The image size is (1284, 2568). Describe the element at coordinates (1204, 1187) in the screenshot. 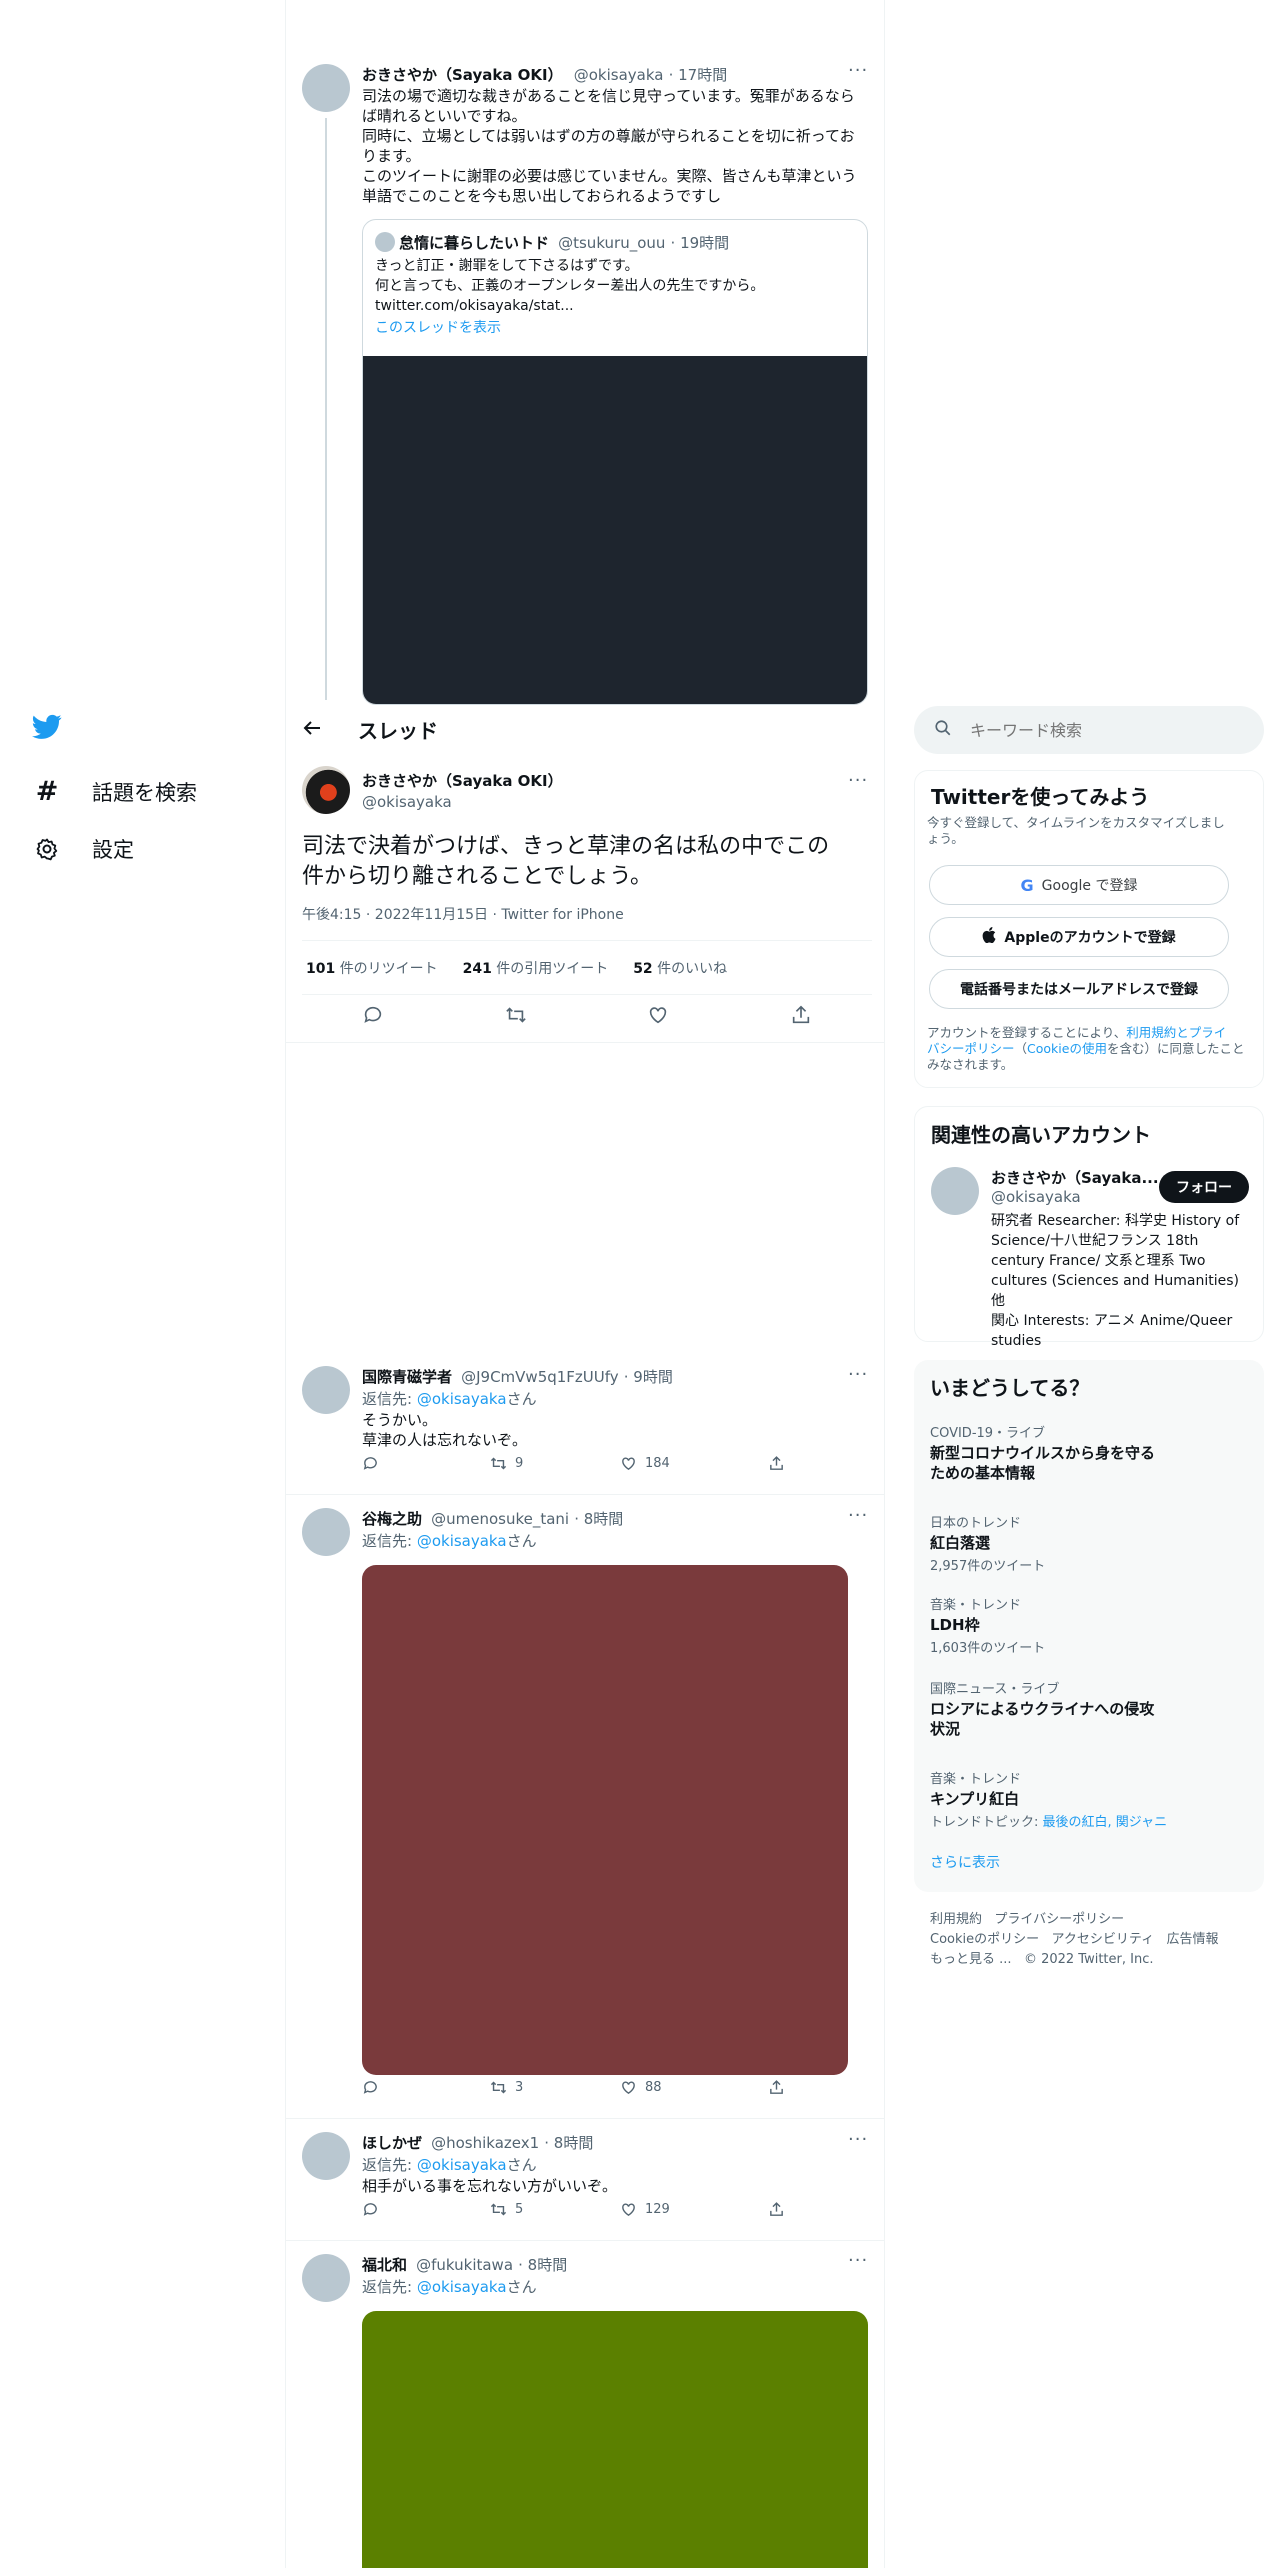

I see `follow-button: フォロー` at that location.